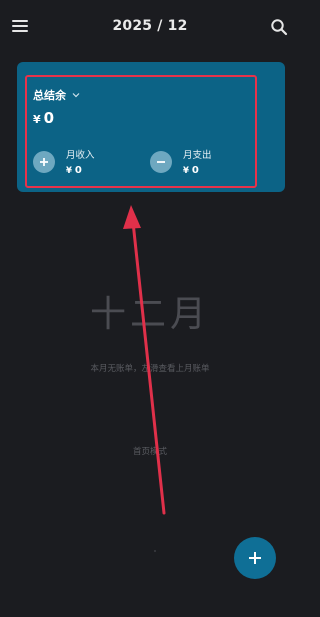  What do you see at coordinates (150, 369) in the screenshot?
I see `empty-message: 本月无账单，左滑查看上月账单` at bounding box center [150, 369].